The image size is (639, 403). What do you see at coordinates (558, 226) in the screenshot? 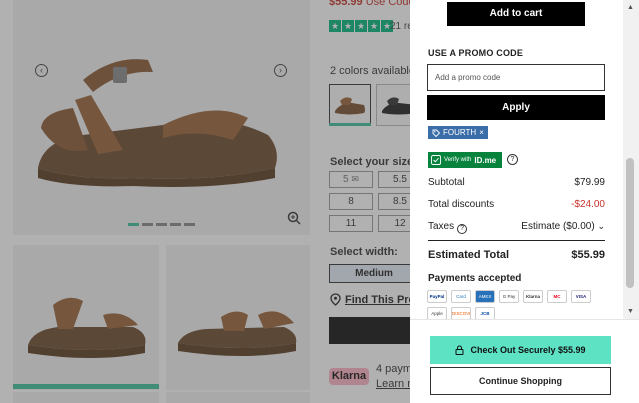
I see `taxes-value: Estimate ($0.00)` at bounding box center [558, 226].